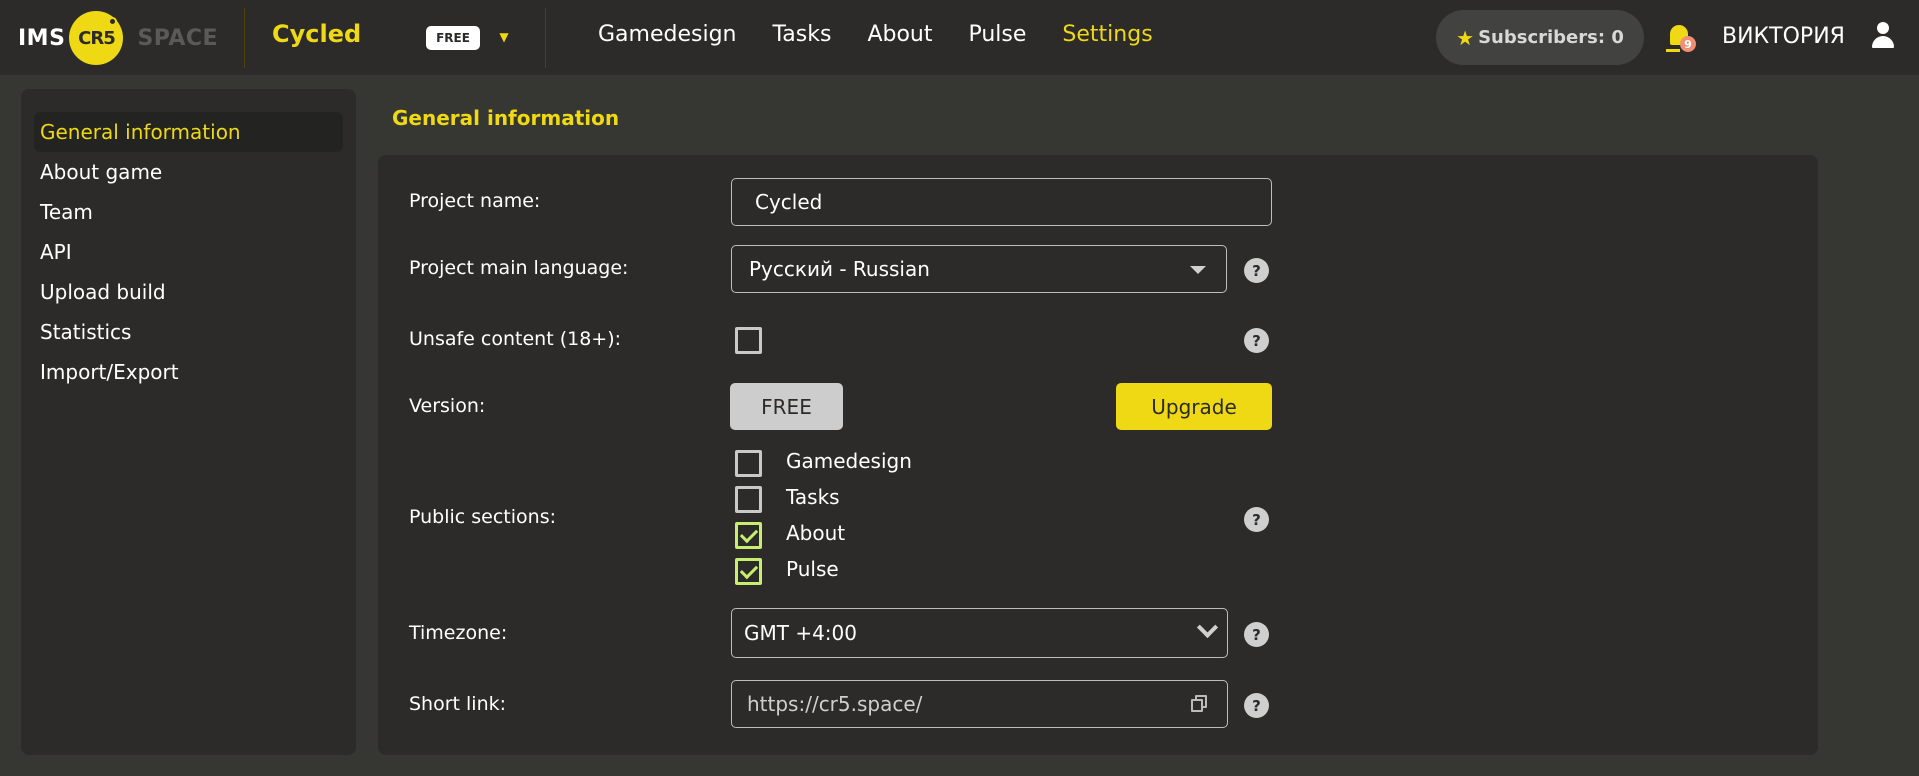 Image resolution: width=1919 pixels, height=776 pixels. What do you see at coordinates (839, 269) in the screenshot?
I see `language-value: Русский - Russian` at bounding box center [839, 269].